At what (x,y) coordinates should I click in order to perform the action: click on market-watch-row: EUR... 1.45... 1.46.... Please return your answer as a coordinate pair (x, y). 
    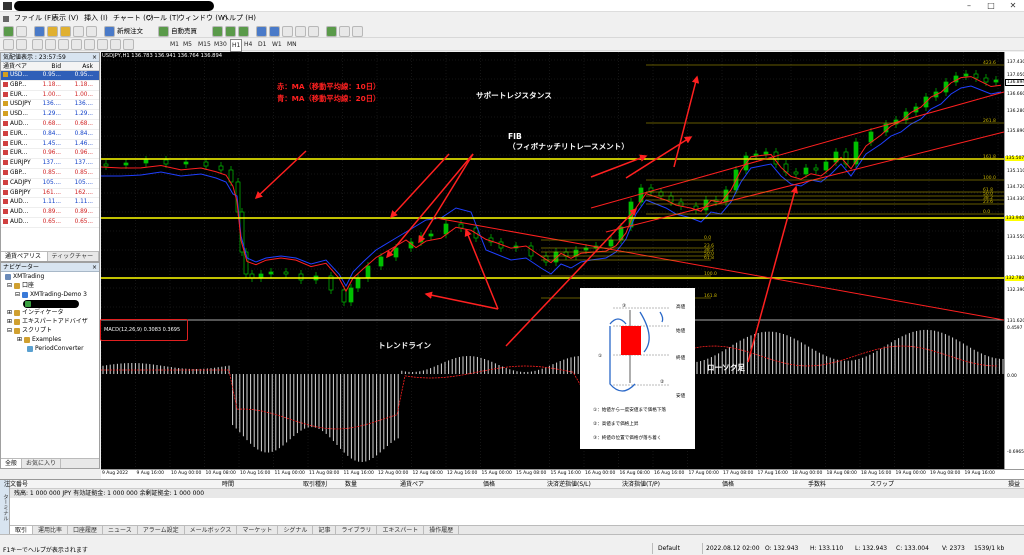
    Looking at the image, I should click on (50, 145).